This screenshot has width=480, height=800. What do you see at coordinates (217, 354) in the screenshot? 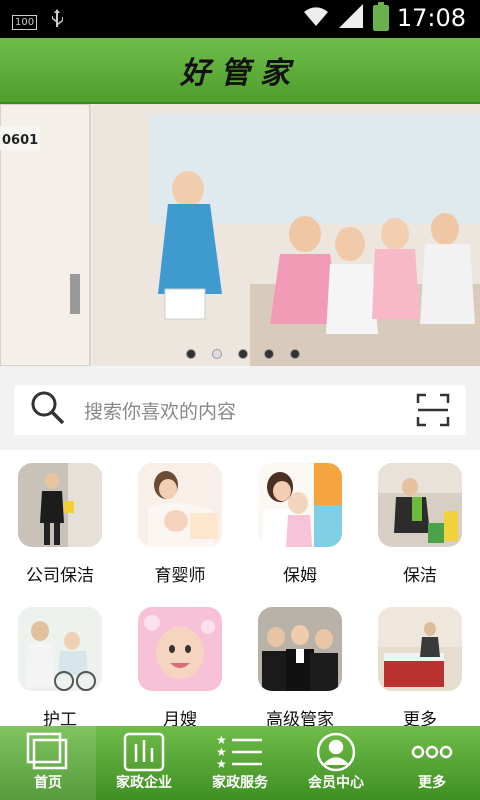
I see `carousel-dot-active` at bounding box center [217, 354].